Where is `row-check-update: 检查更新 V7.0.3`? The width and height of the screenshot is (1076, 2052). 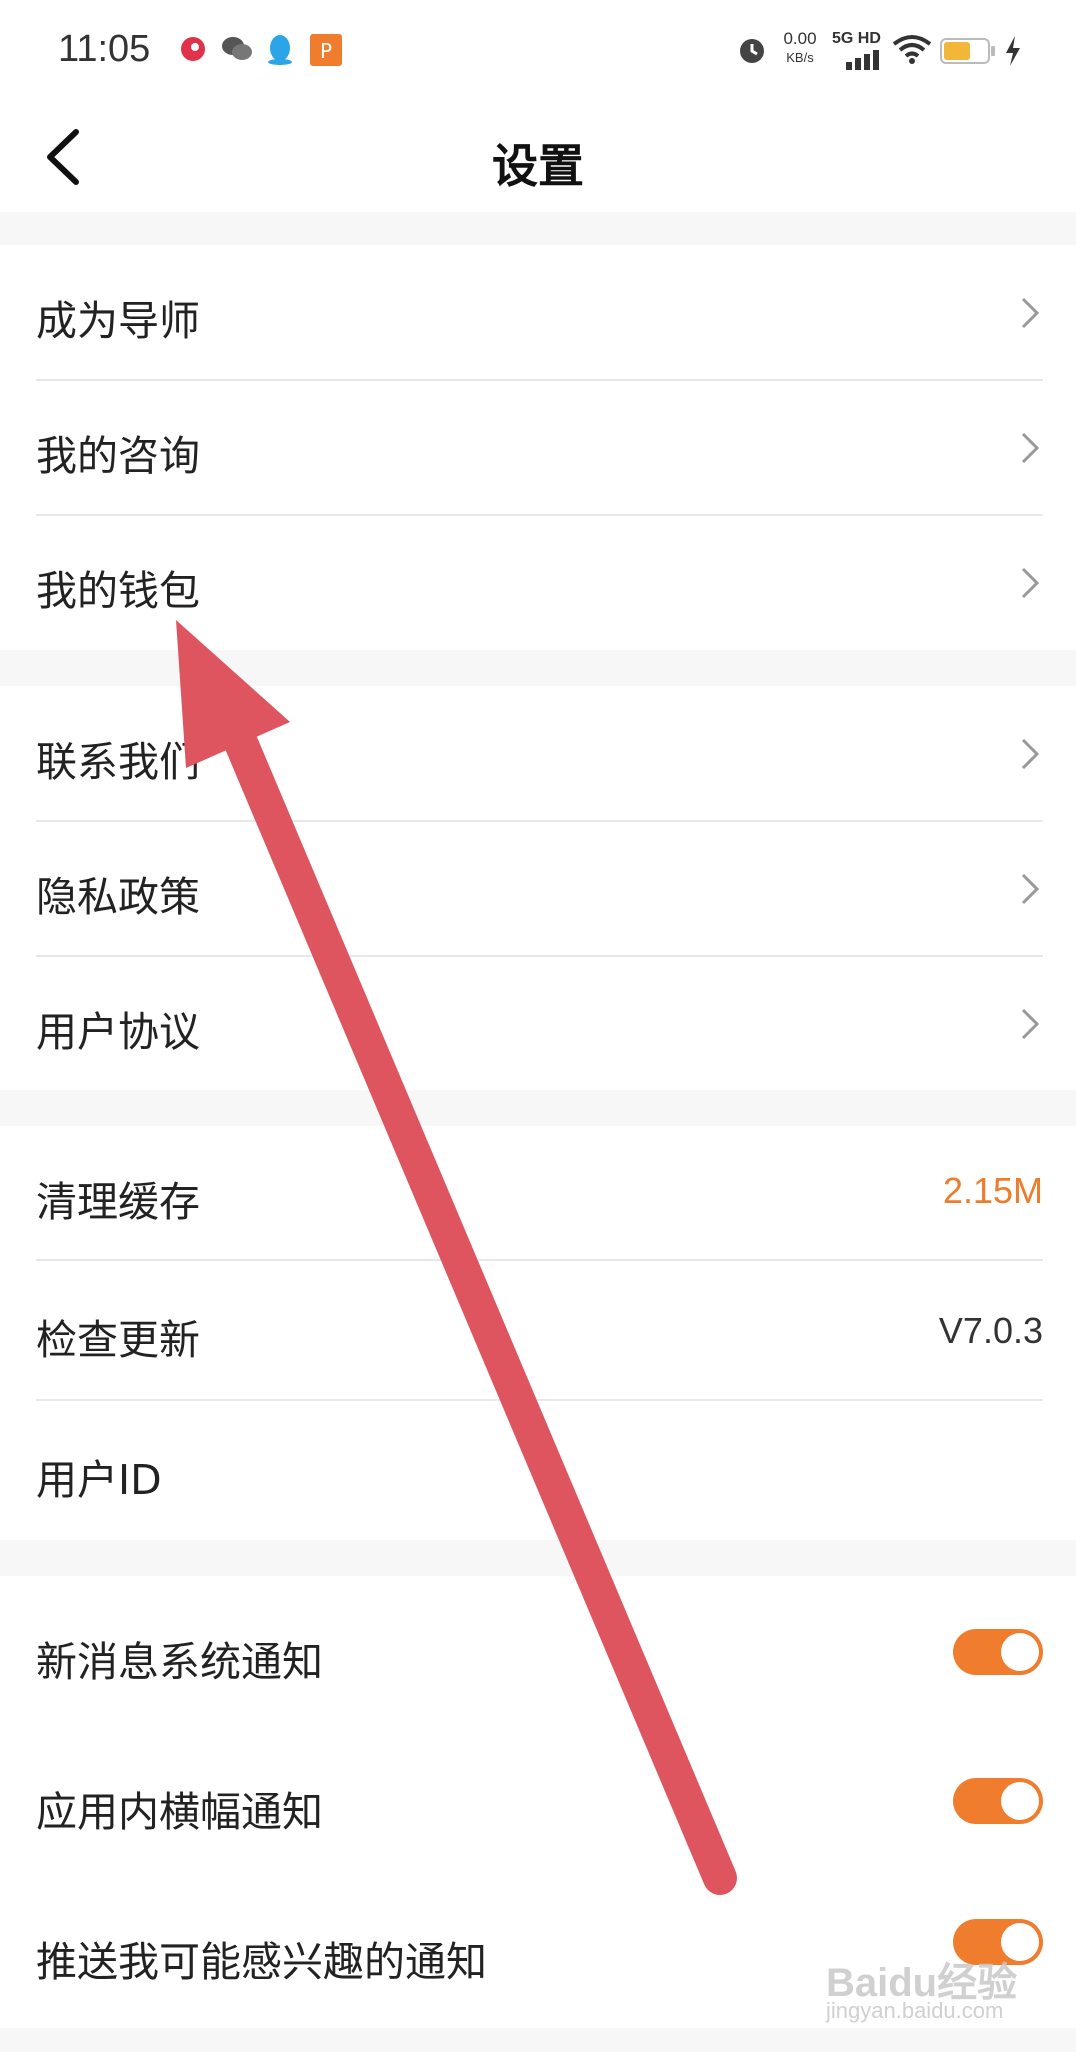 row-check-update: 检查更新 V7.0.3 is located at coordinates (538, 1330).